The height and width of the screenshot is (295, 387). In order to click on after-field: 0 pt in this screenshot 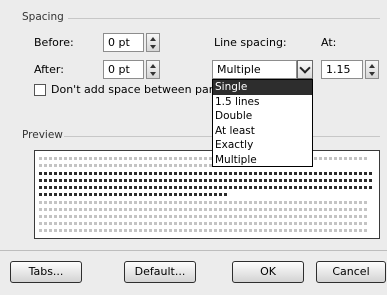, I will do `click(123, 69)`.